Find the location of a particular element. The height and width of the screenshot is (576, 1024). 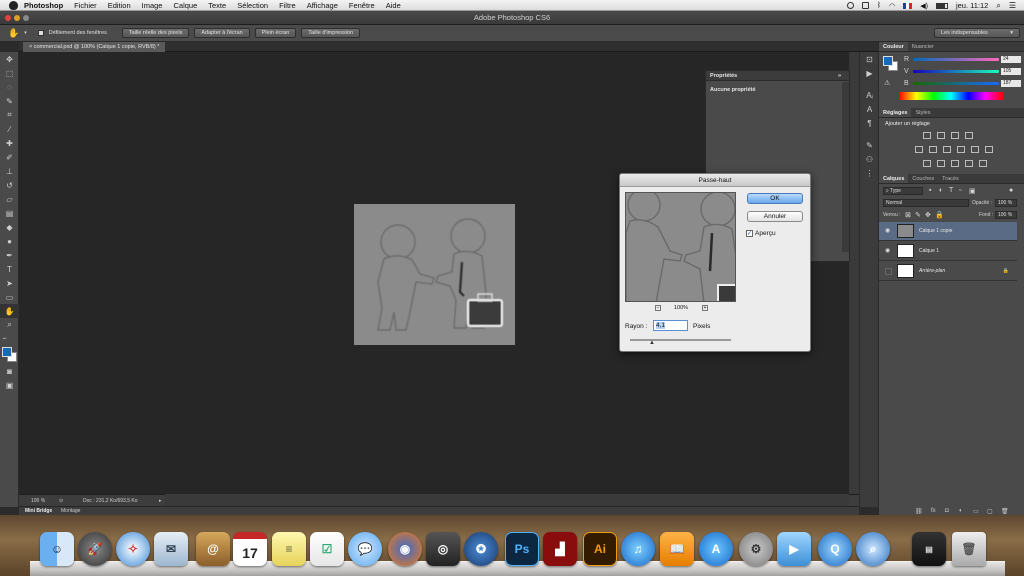

zoom-in-icon: + is located at coordinates (705, 308).